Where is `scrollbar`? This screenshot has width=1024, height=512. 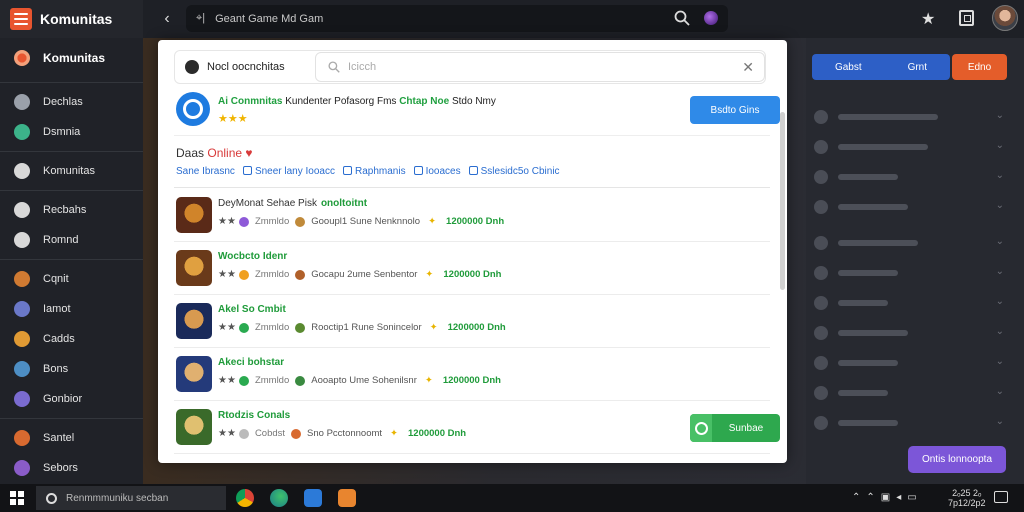 scrollbar is located at coordinates (782, 201).